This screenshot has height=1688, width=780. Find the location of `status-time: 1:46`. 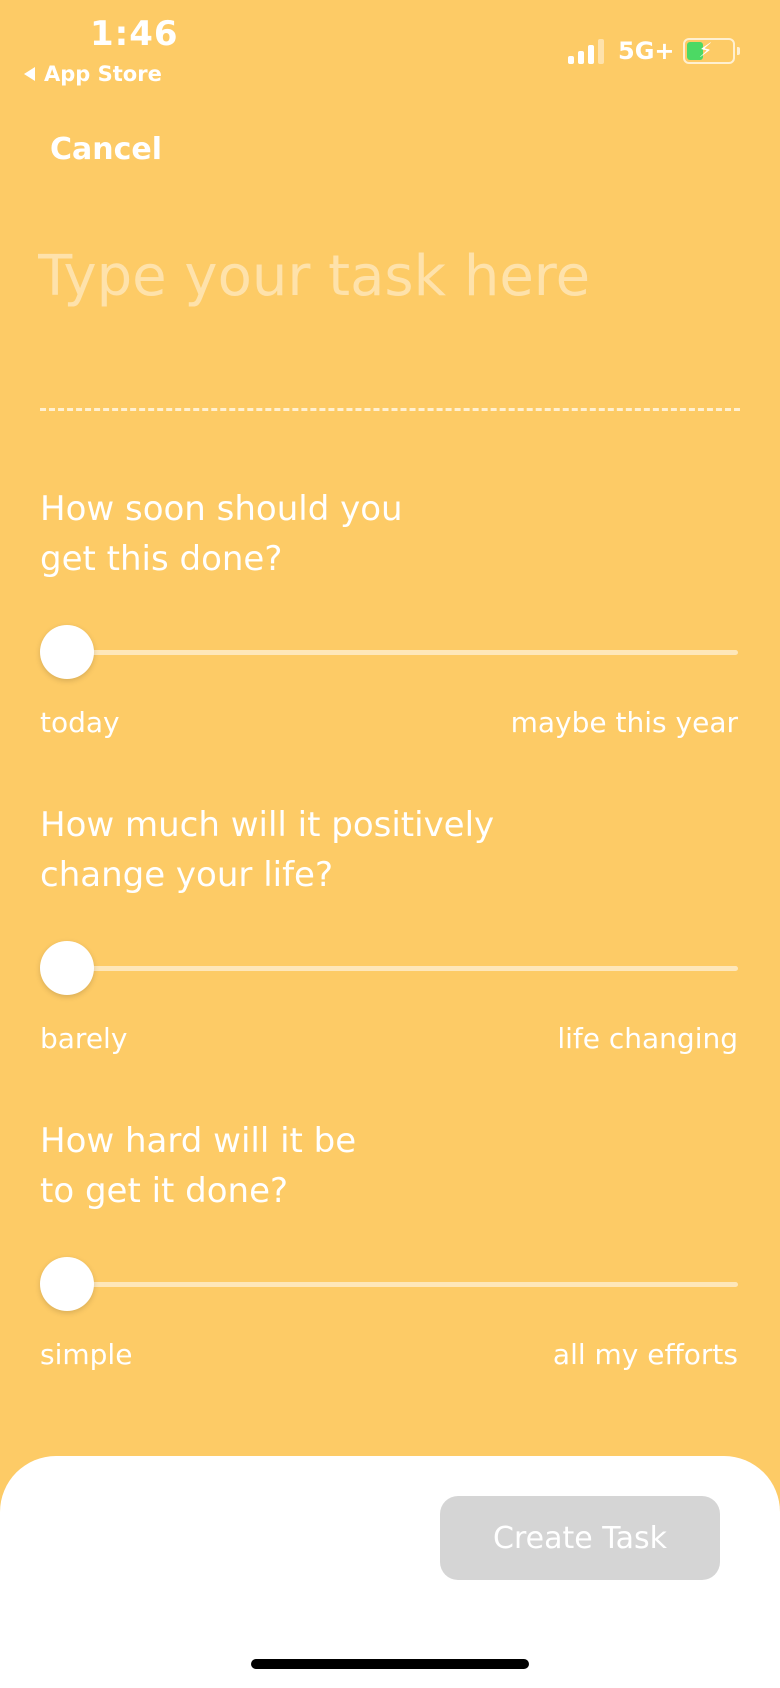

status-time: 1:46 is located at coordinates (134, 34).